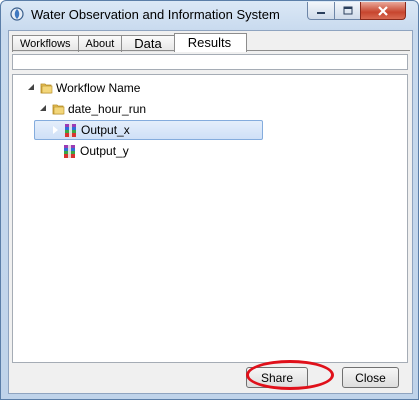 The height and width of the screenshot is (400, 419). I want to click on title-bar: Water Observation and Information System, so click(209, 15).